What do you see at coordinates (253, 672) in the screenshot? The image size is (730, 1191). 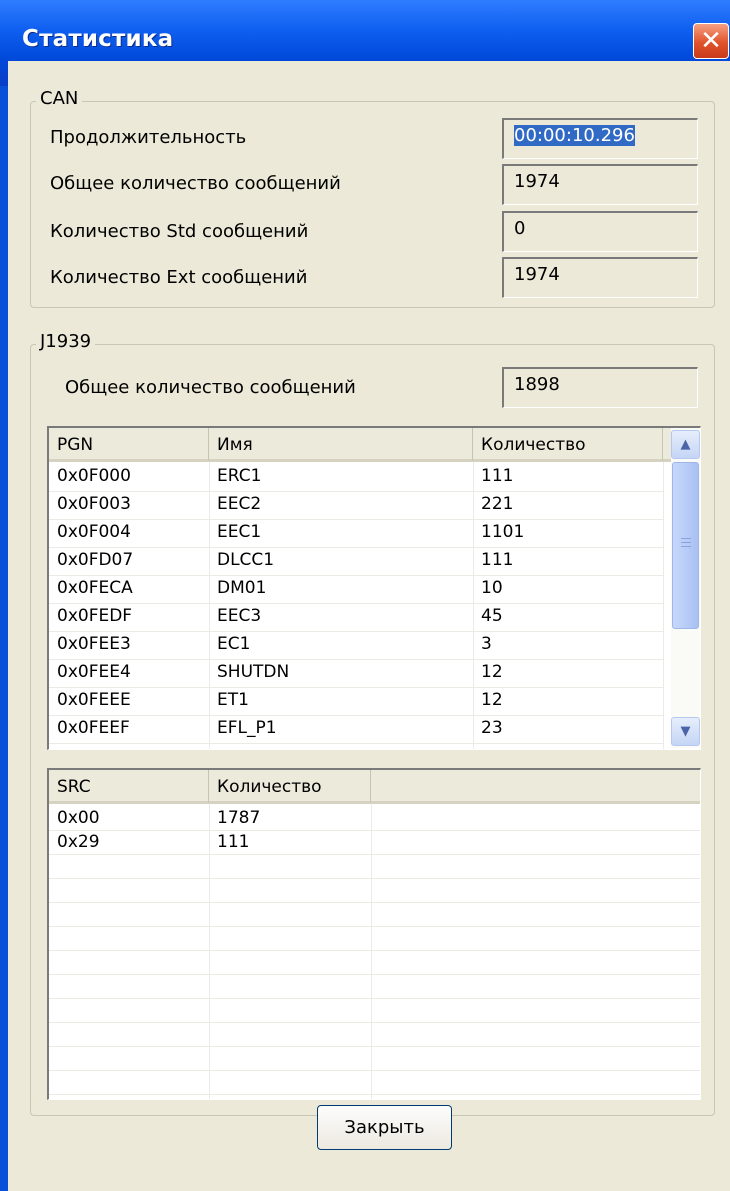 I see `name-cell: SHUTDN` at bounding box center [253, 672].